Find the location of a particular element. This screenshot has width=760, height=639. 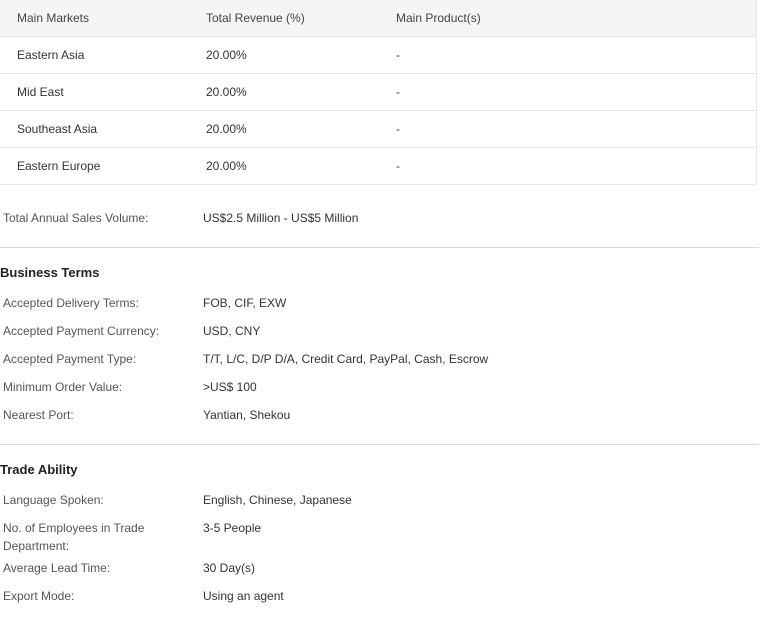

delivery-terms-label: Accepted Delivery Terms: is located at coordinates (71, 303).